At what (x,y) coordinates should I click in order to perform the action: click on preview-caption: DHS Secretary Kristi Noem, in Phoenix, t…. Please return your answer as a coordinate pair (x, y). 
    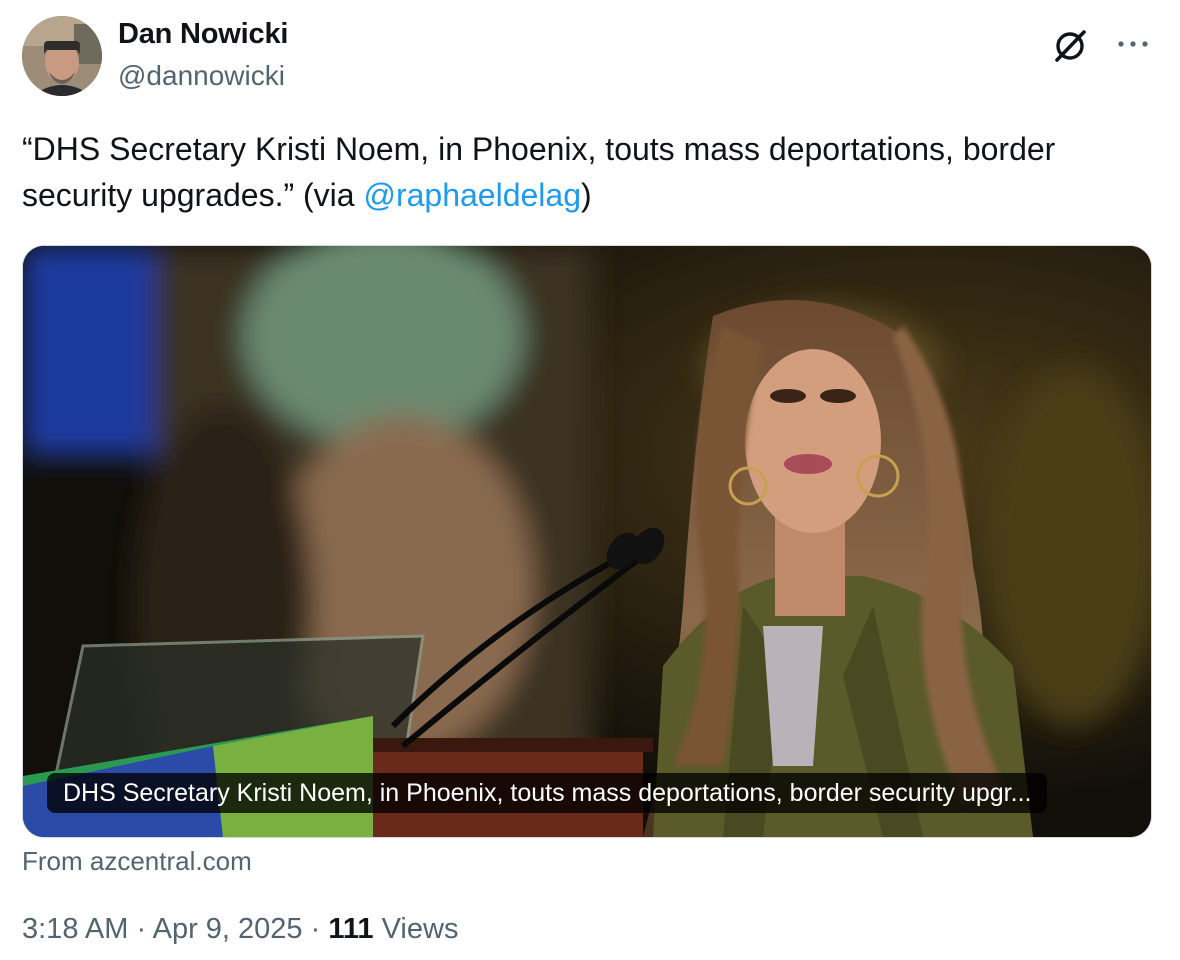
    Looking at the image, I should click on (547, 793).